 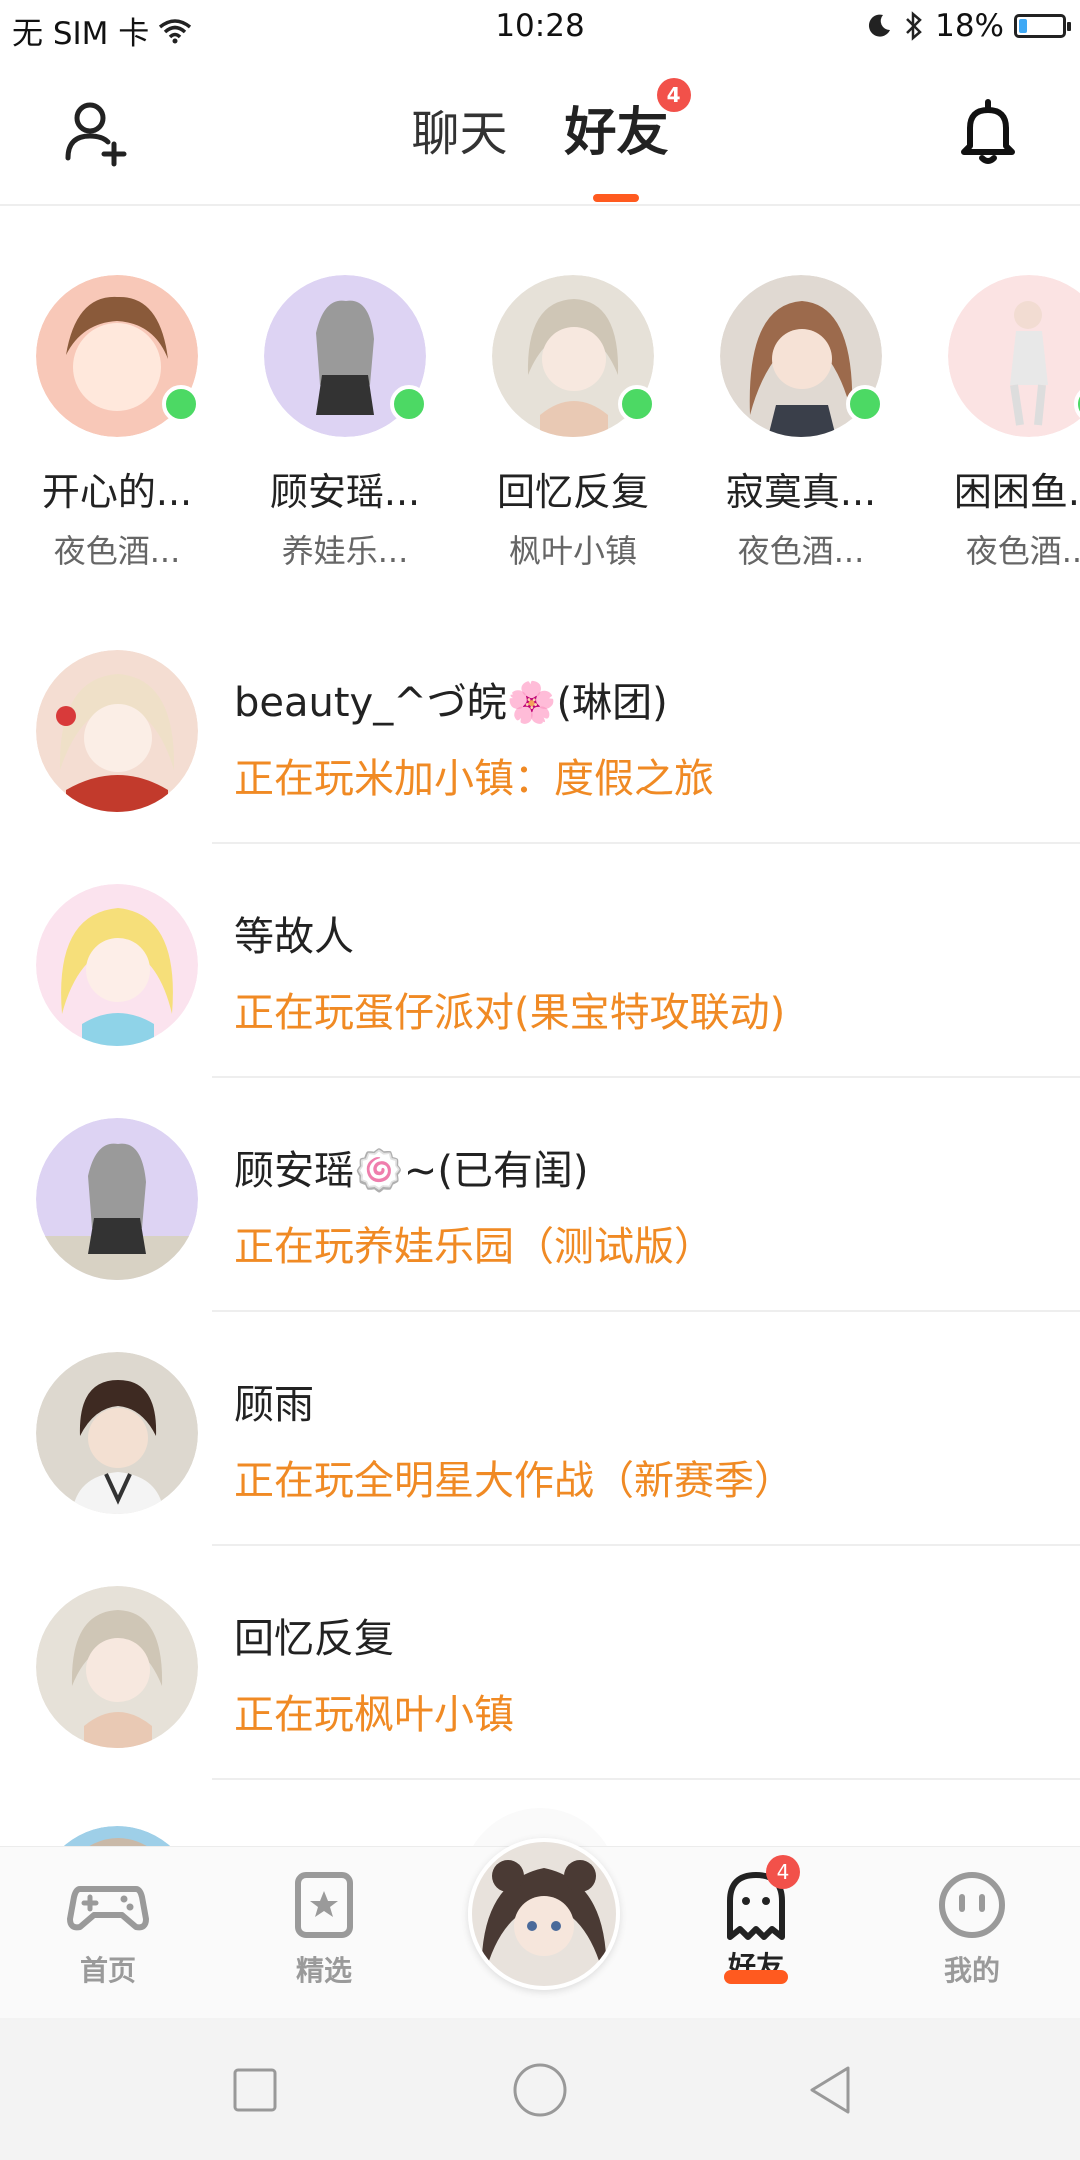 I want to click on nav-mine: 我的, so click(x=972, y=1928).